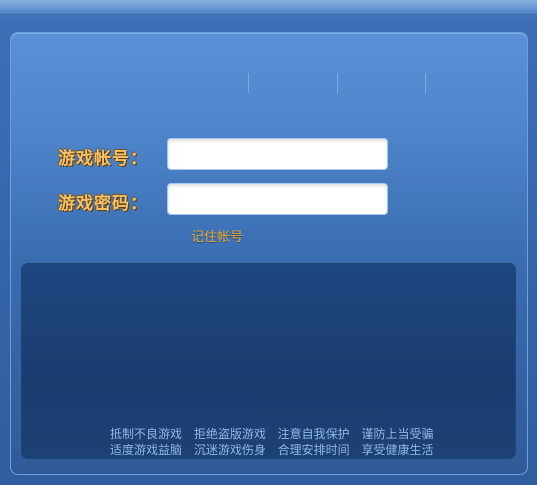 The image size is (537, 485). Describe the element at coordinates (277, 199) in the screenshot. I see `password-input` at that location.